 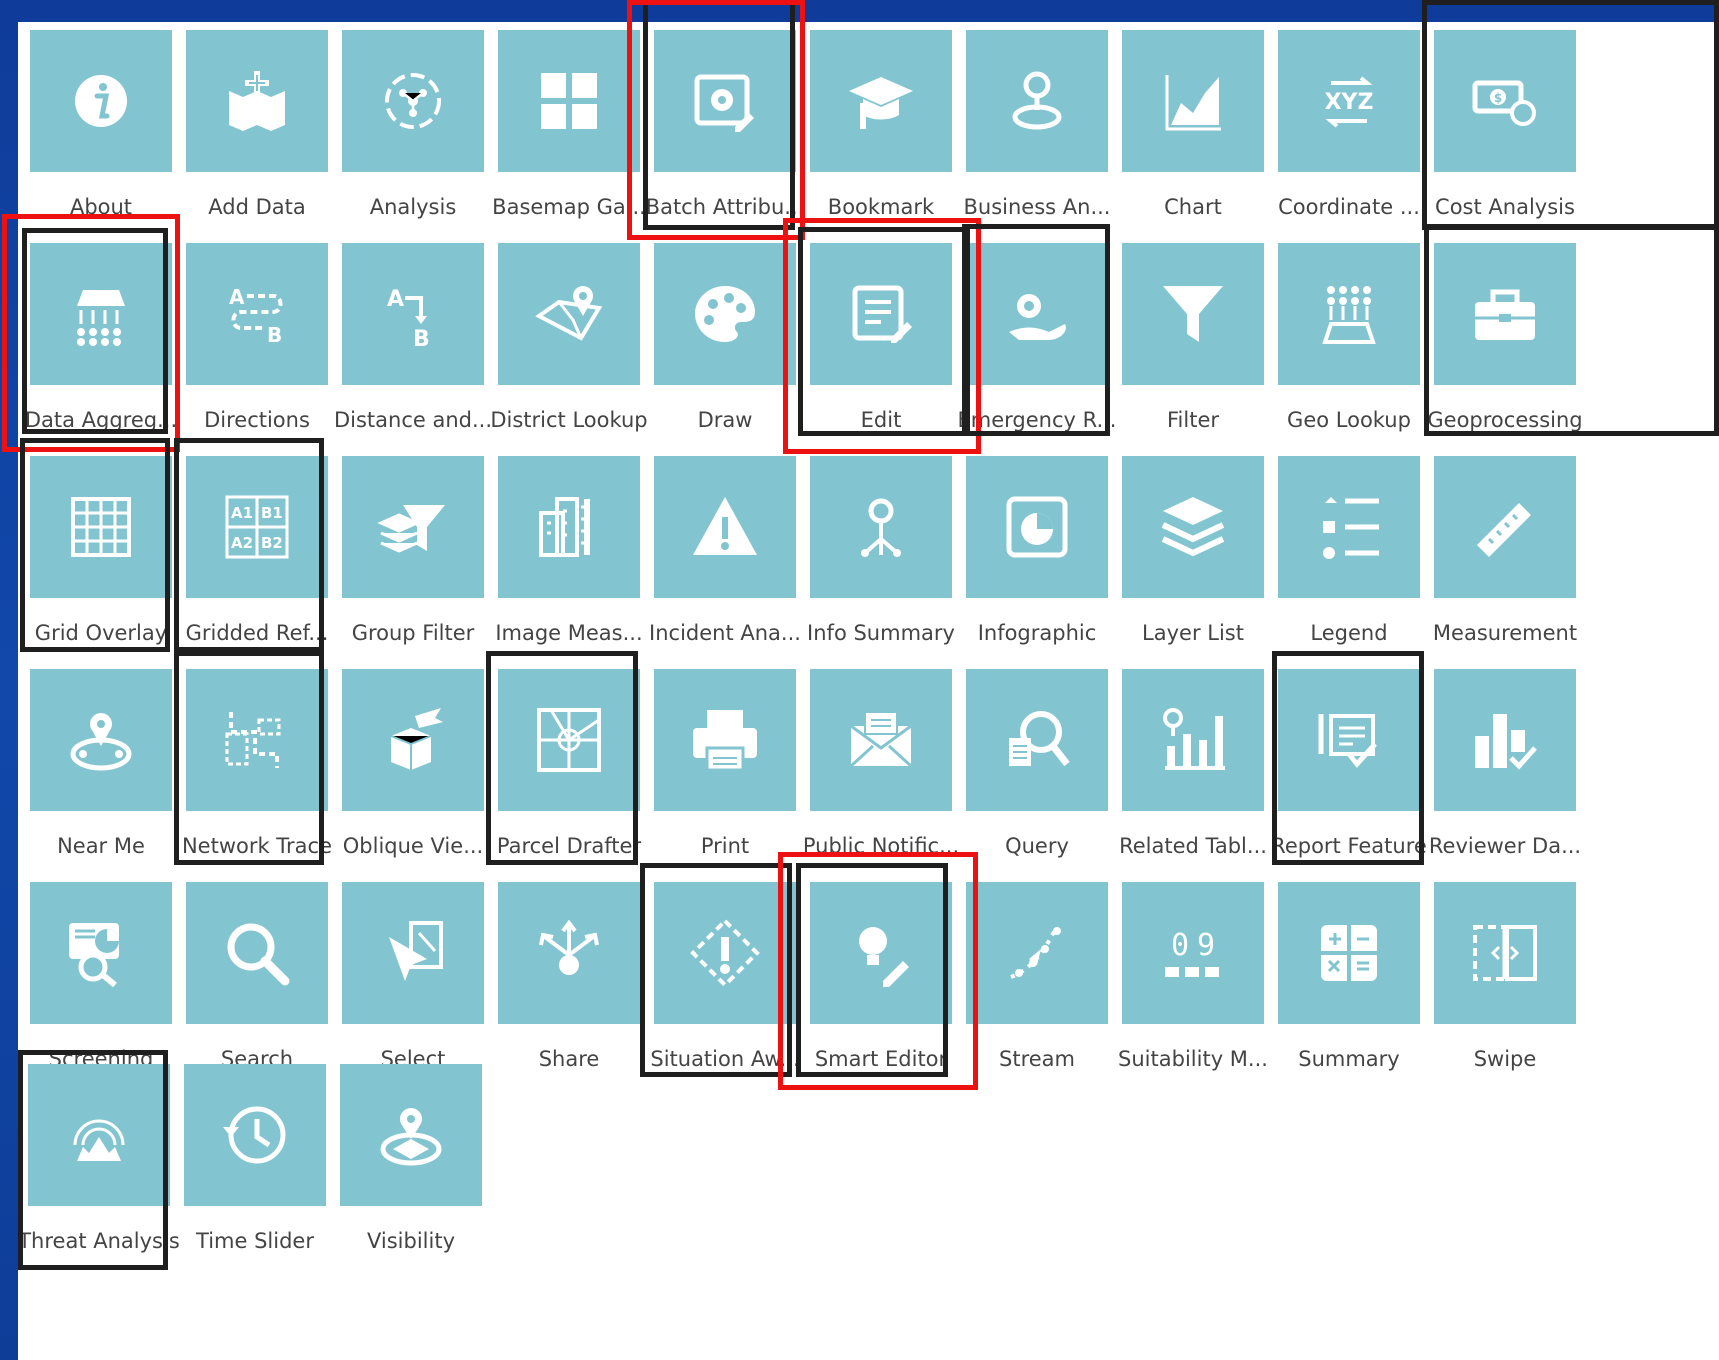 I want to click on widget-group-filter: Group Filter, so click(x=413, y=556).